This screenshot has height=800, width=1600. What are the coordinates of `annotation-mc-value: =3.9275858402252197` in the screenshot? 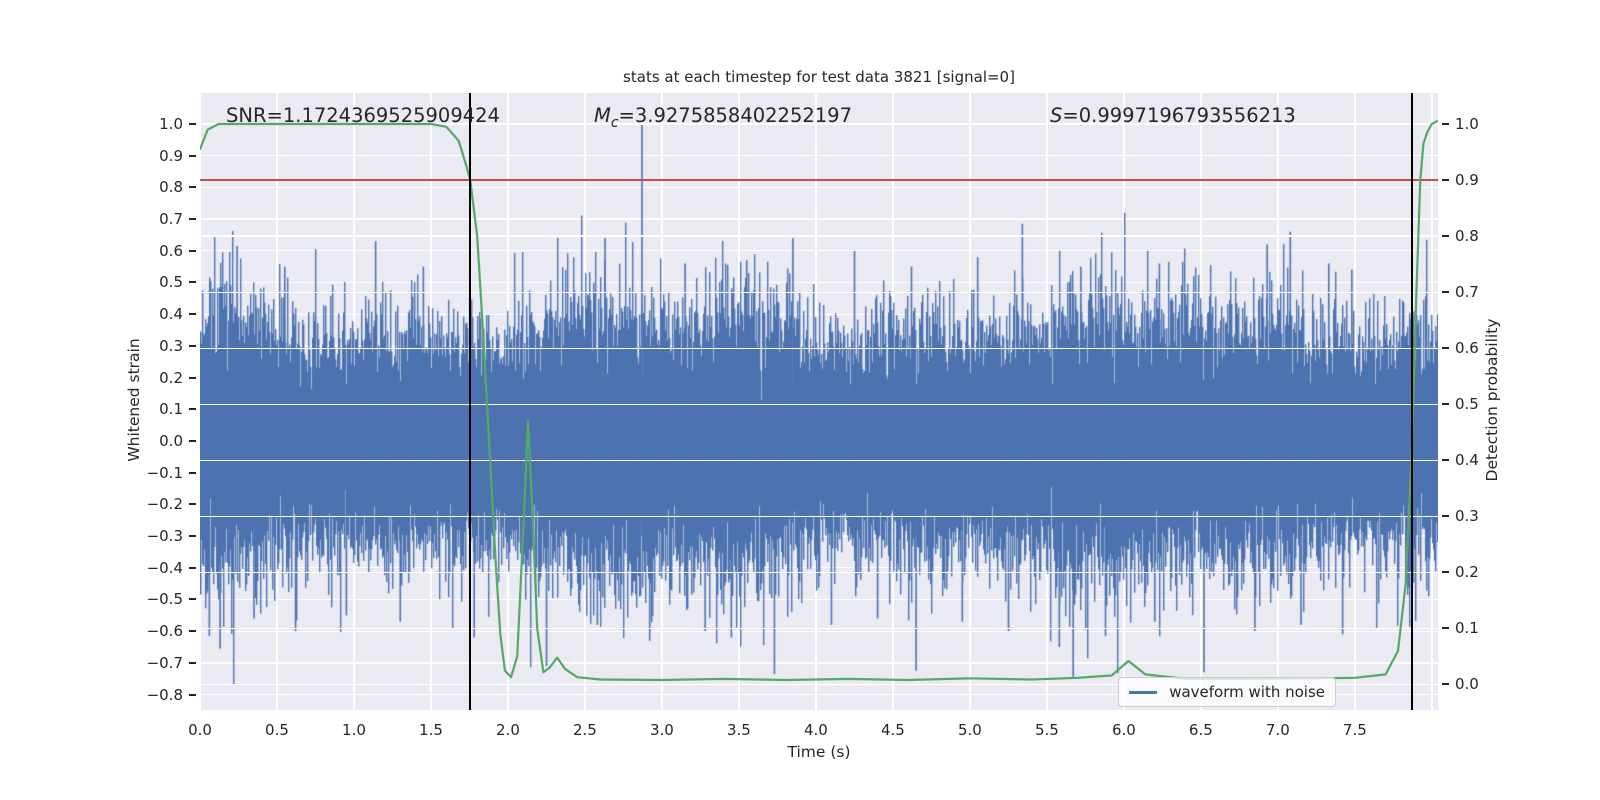 It's located at (735, 115).